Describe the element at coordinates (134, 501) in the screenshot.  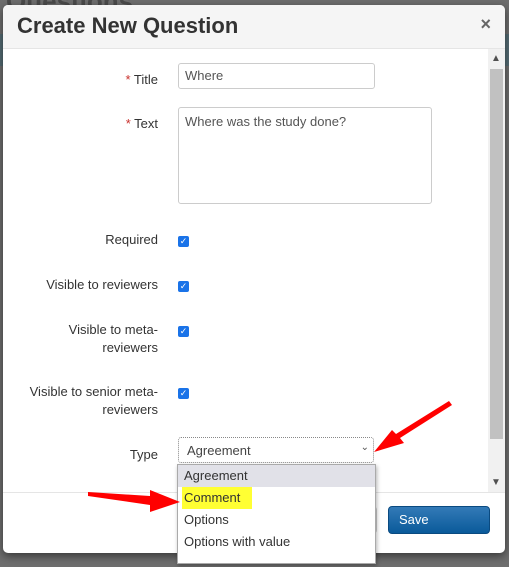
I see `arrow-to-comment` at that location.